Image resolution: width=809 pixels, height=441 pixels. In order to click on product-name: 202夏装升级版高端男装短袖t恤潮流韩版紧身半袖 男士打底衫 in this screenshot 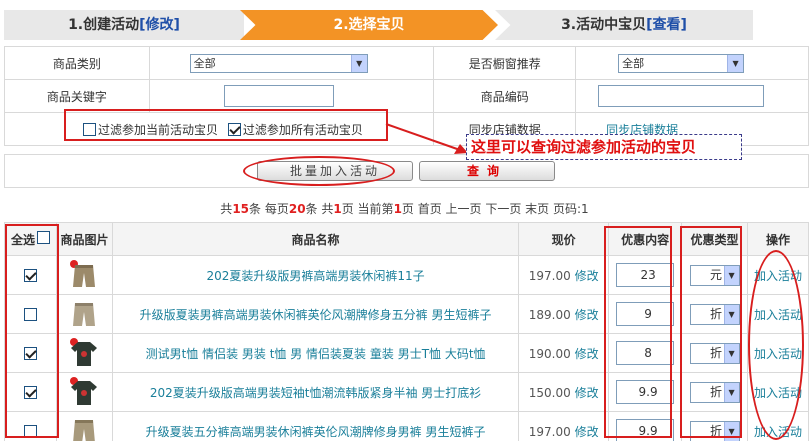, I will do `click(315, 392)`.